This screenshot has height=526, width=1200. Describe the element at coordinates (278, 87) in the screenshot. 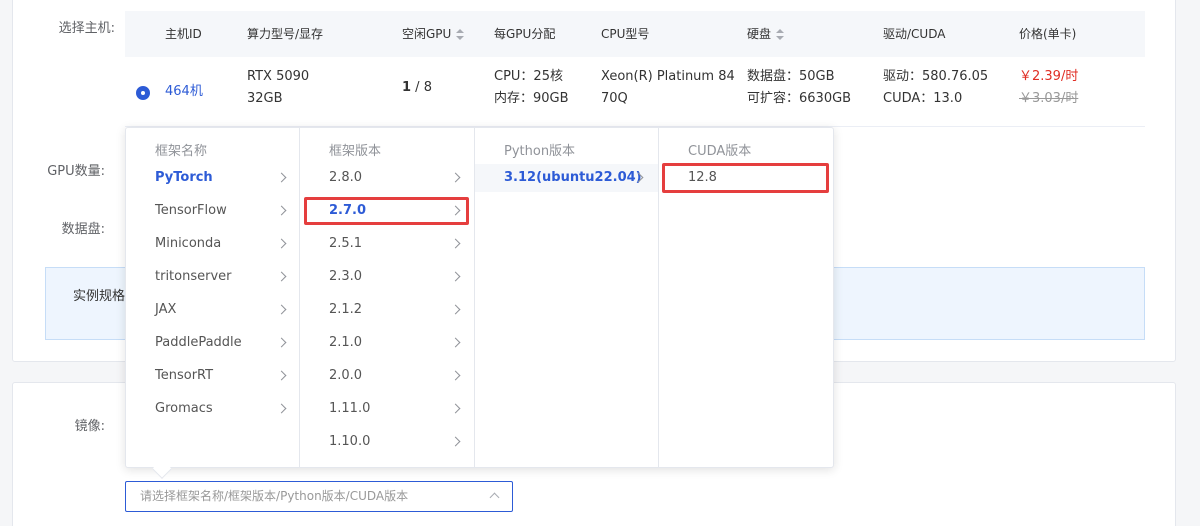

I see `gpu-model-cell: RTX 5090 32GB` at that location.